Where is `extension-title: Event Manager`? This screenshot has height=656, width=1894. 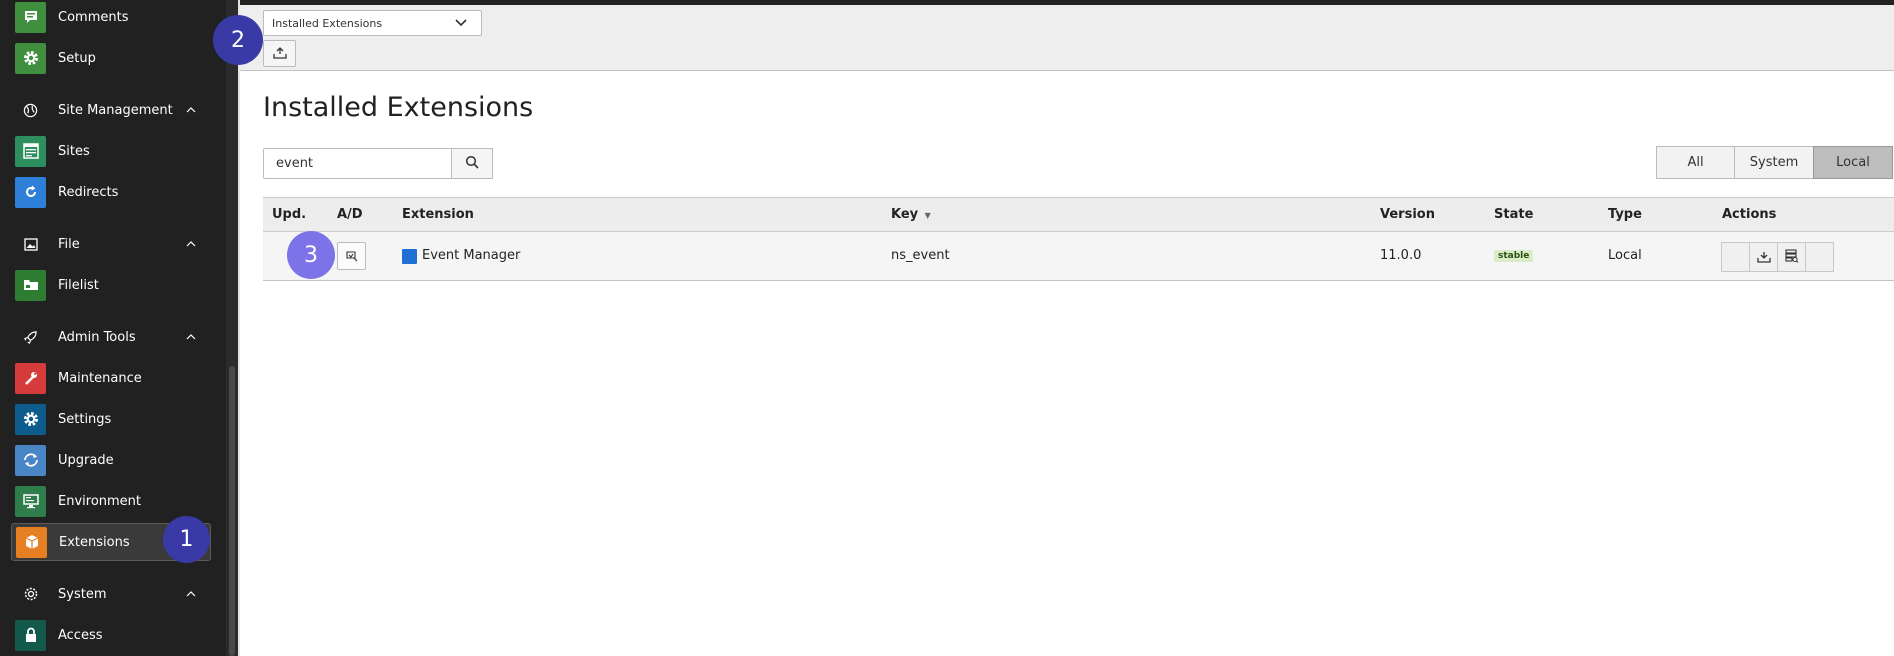
extension-title: Event Manager is located at coordinates (471, 255).